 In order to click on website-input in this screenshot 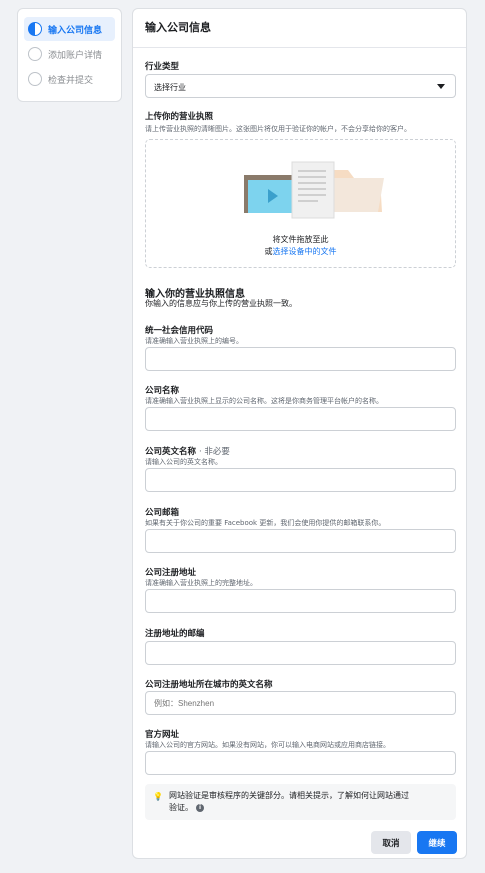, I will do `click(300, 763)`.